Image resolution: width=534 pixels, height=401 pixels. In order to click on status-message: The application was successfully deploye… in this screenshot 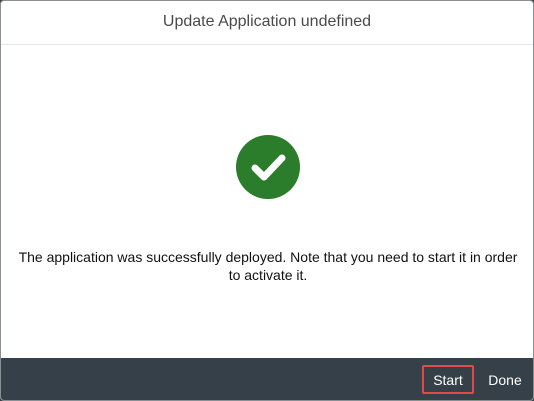, I will do `click(268, 266)`.